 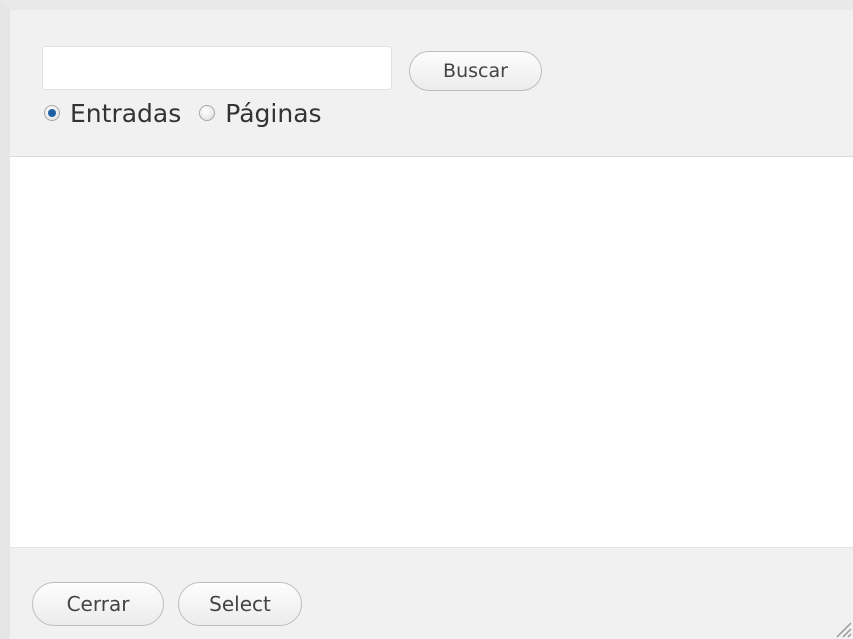 What do you see at coordinates (98, 604) in the screenshot?
I see `close-button: Cerrar` at bounding box center [98, 604].